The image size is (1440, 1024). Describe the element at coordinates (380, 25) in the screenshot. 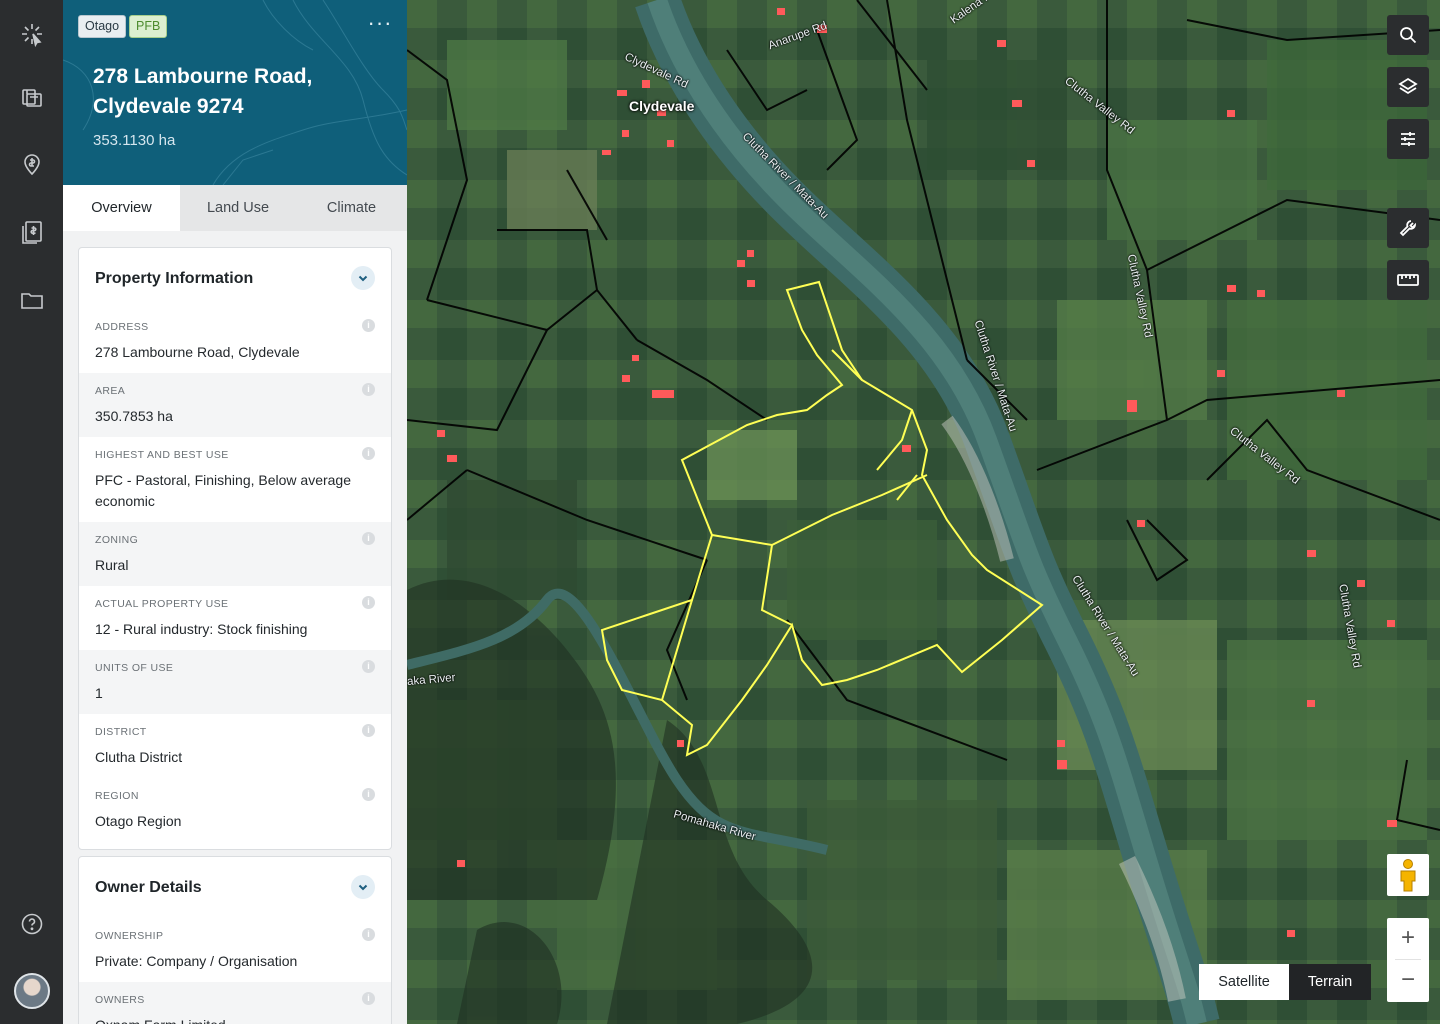

I see `more-options-button: ···` at that location.